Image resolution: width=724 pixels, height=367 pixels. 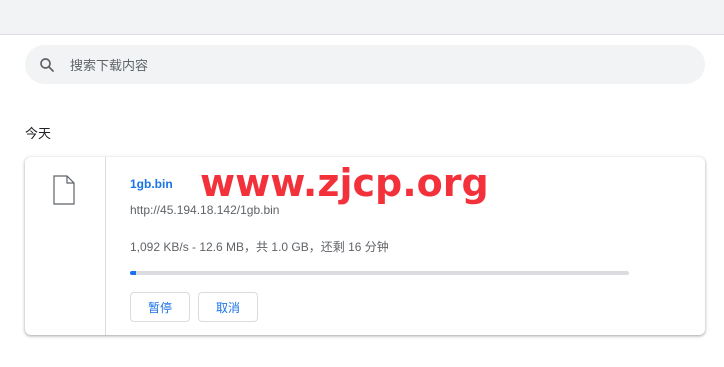 What do you see at coordinates (365, 64) in the screenshot?
I see `search-bar: 搜索下载内容` at bounding box center [365, 64].